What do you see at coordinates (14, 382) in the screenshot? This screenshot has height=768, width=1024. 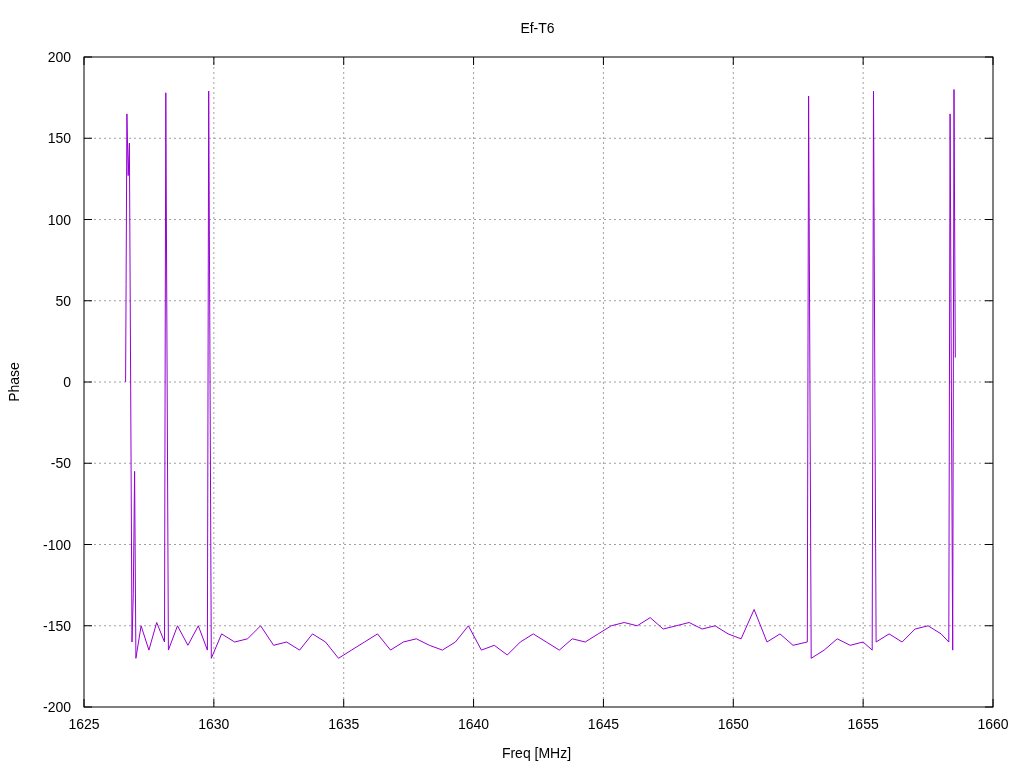 I see `y-axis-label: Phase` at bounding box center [14, 382].